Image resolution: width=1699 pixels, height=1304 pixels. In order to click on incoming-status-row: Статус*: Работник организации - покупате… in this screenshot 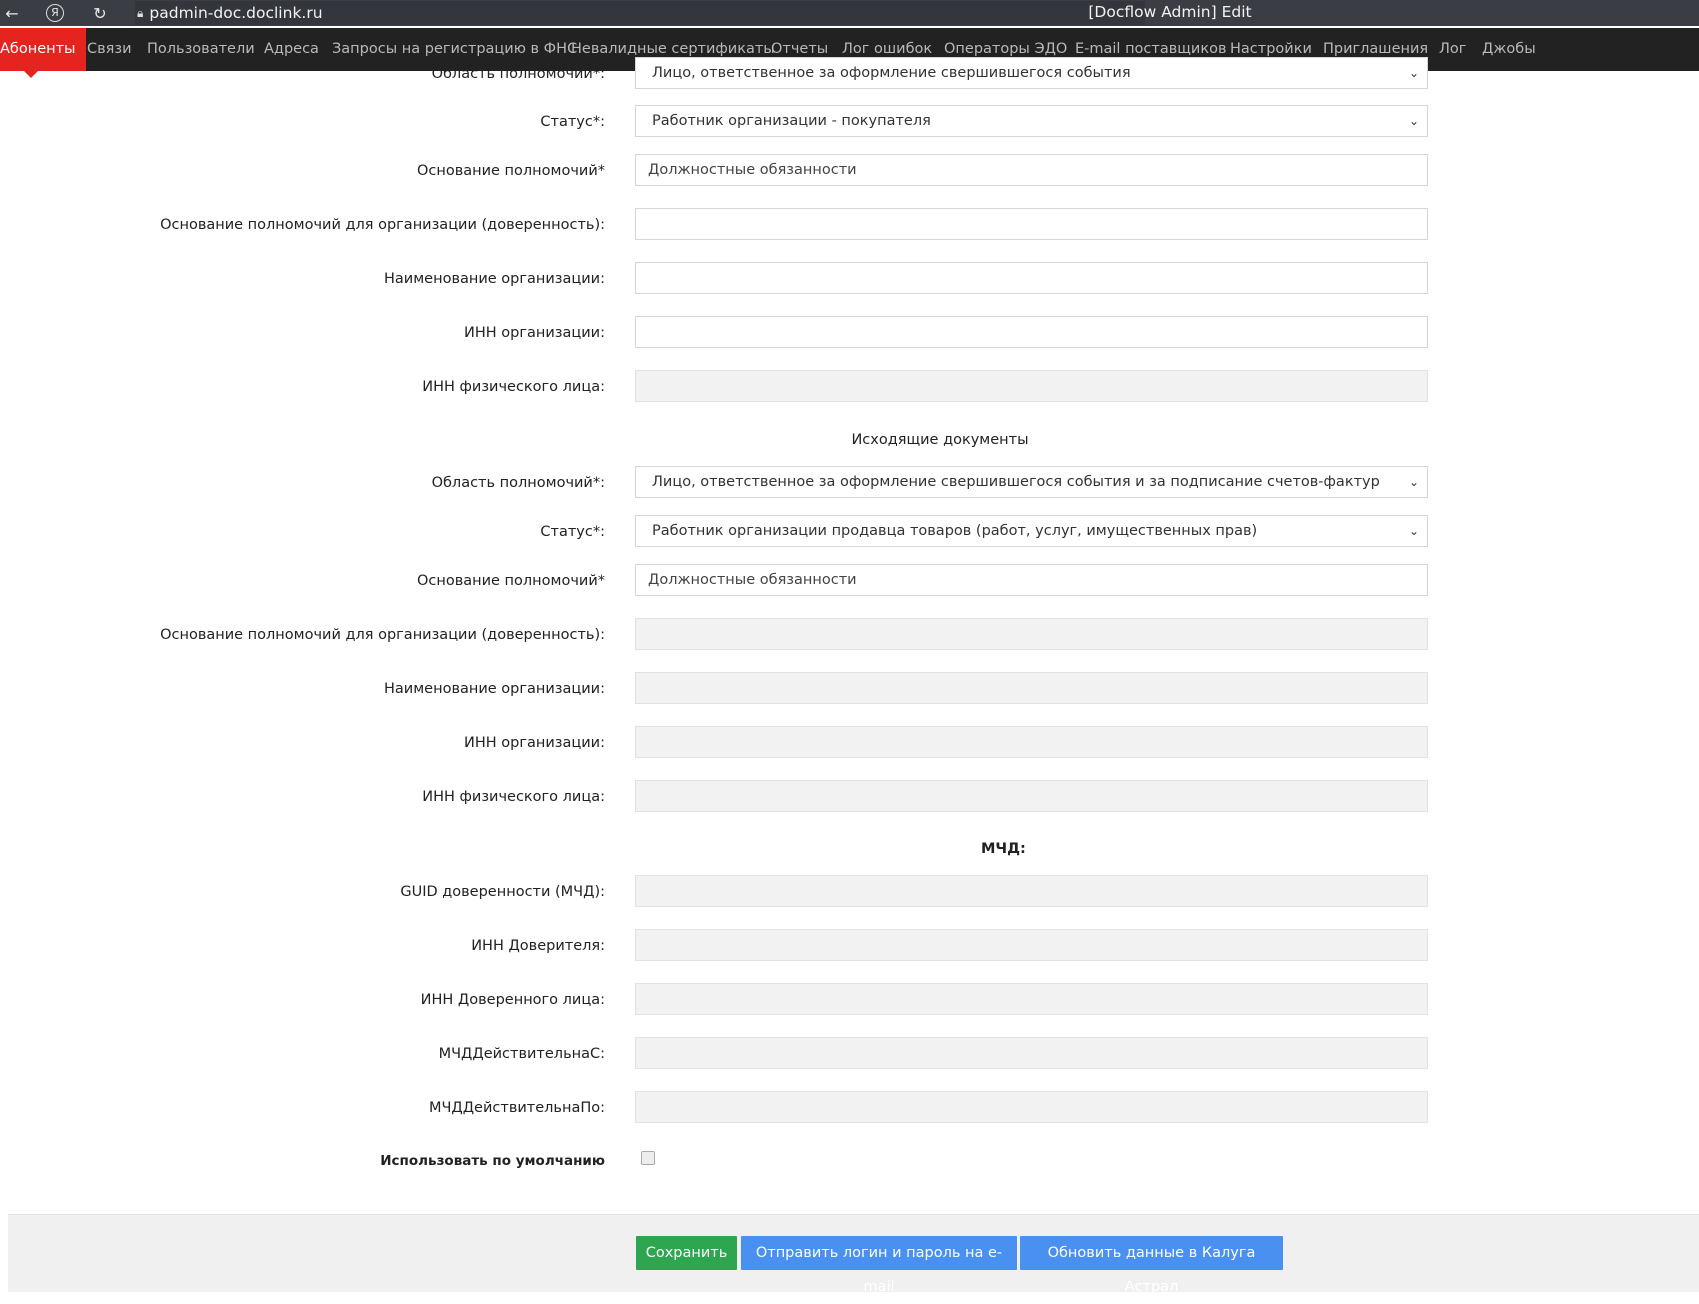, I will do `click(849, 122)`.